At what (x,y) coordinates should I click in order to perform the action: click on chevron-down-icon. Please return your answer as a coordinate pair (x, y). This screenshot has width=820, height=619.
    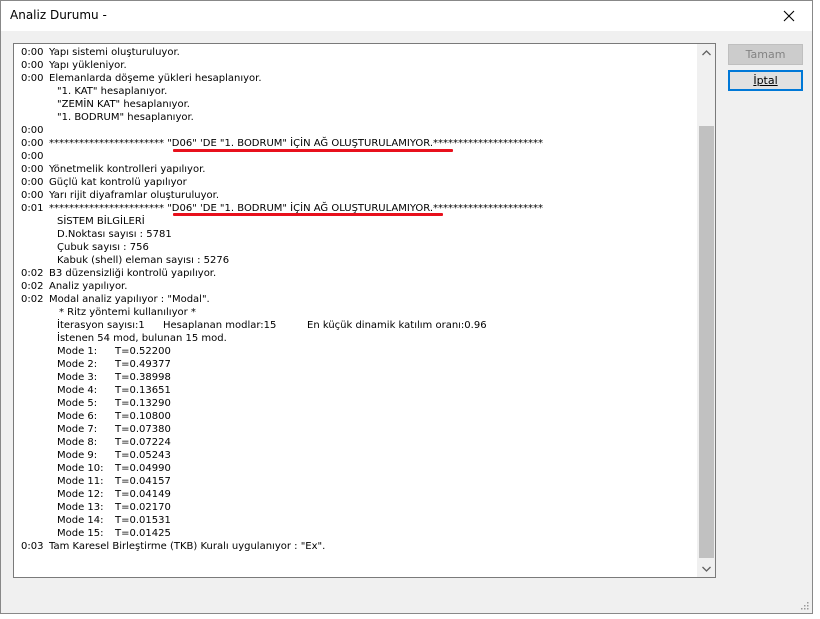
    Looking at the image, I should click on (706, 569).